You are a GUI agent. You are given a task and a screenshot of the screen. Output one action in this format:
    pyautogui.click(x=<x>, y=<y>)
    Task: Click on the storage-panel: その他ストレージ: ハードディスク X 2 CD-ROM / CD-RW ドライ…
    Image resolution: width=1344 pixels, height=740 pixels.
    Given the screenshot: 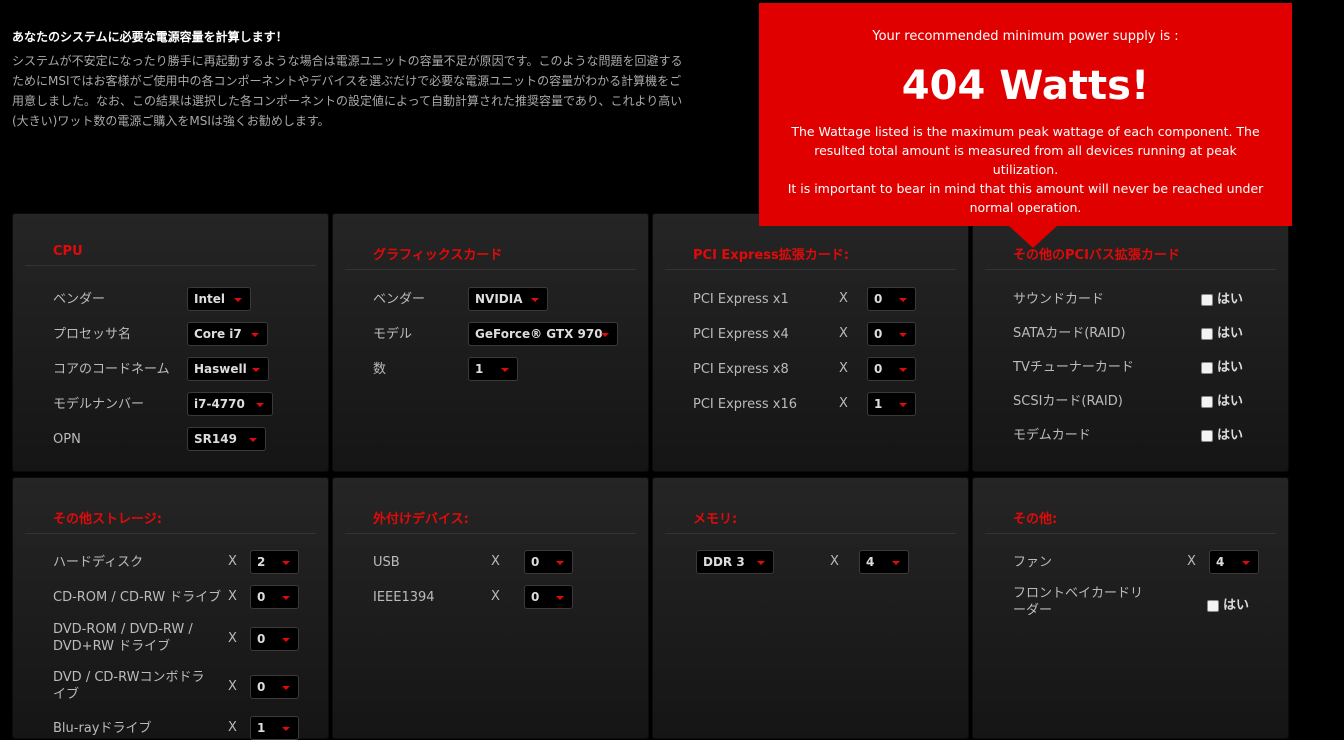 What is the action you would take?
    pyautogui.click(x=170, y=608)
    